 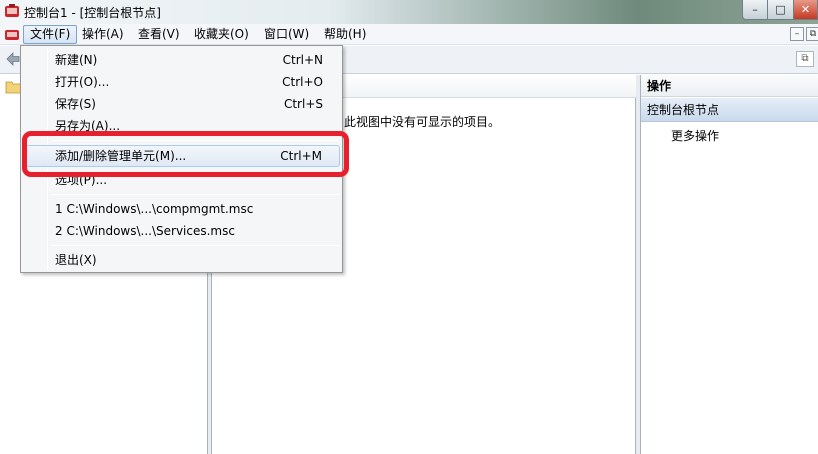 I want to click on window-title: 控制台1 - [控制台根节点], so click(x=92, y=13).